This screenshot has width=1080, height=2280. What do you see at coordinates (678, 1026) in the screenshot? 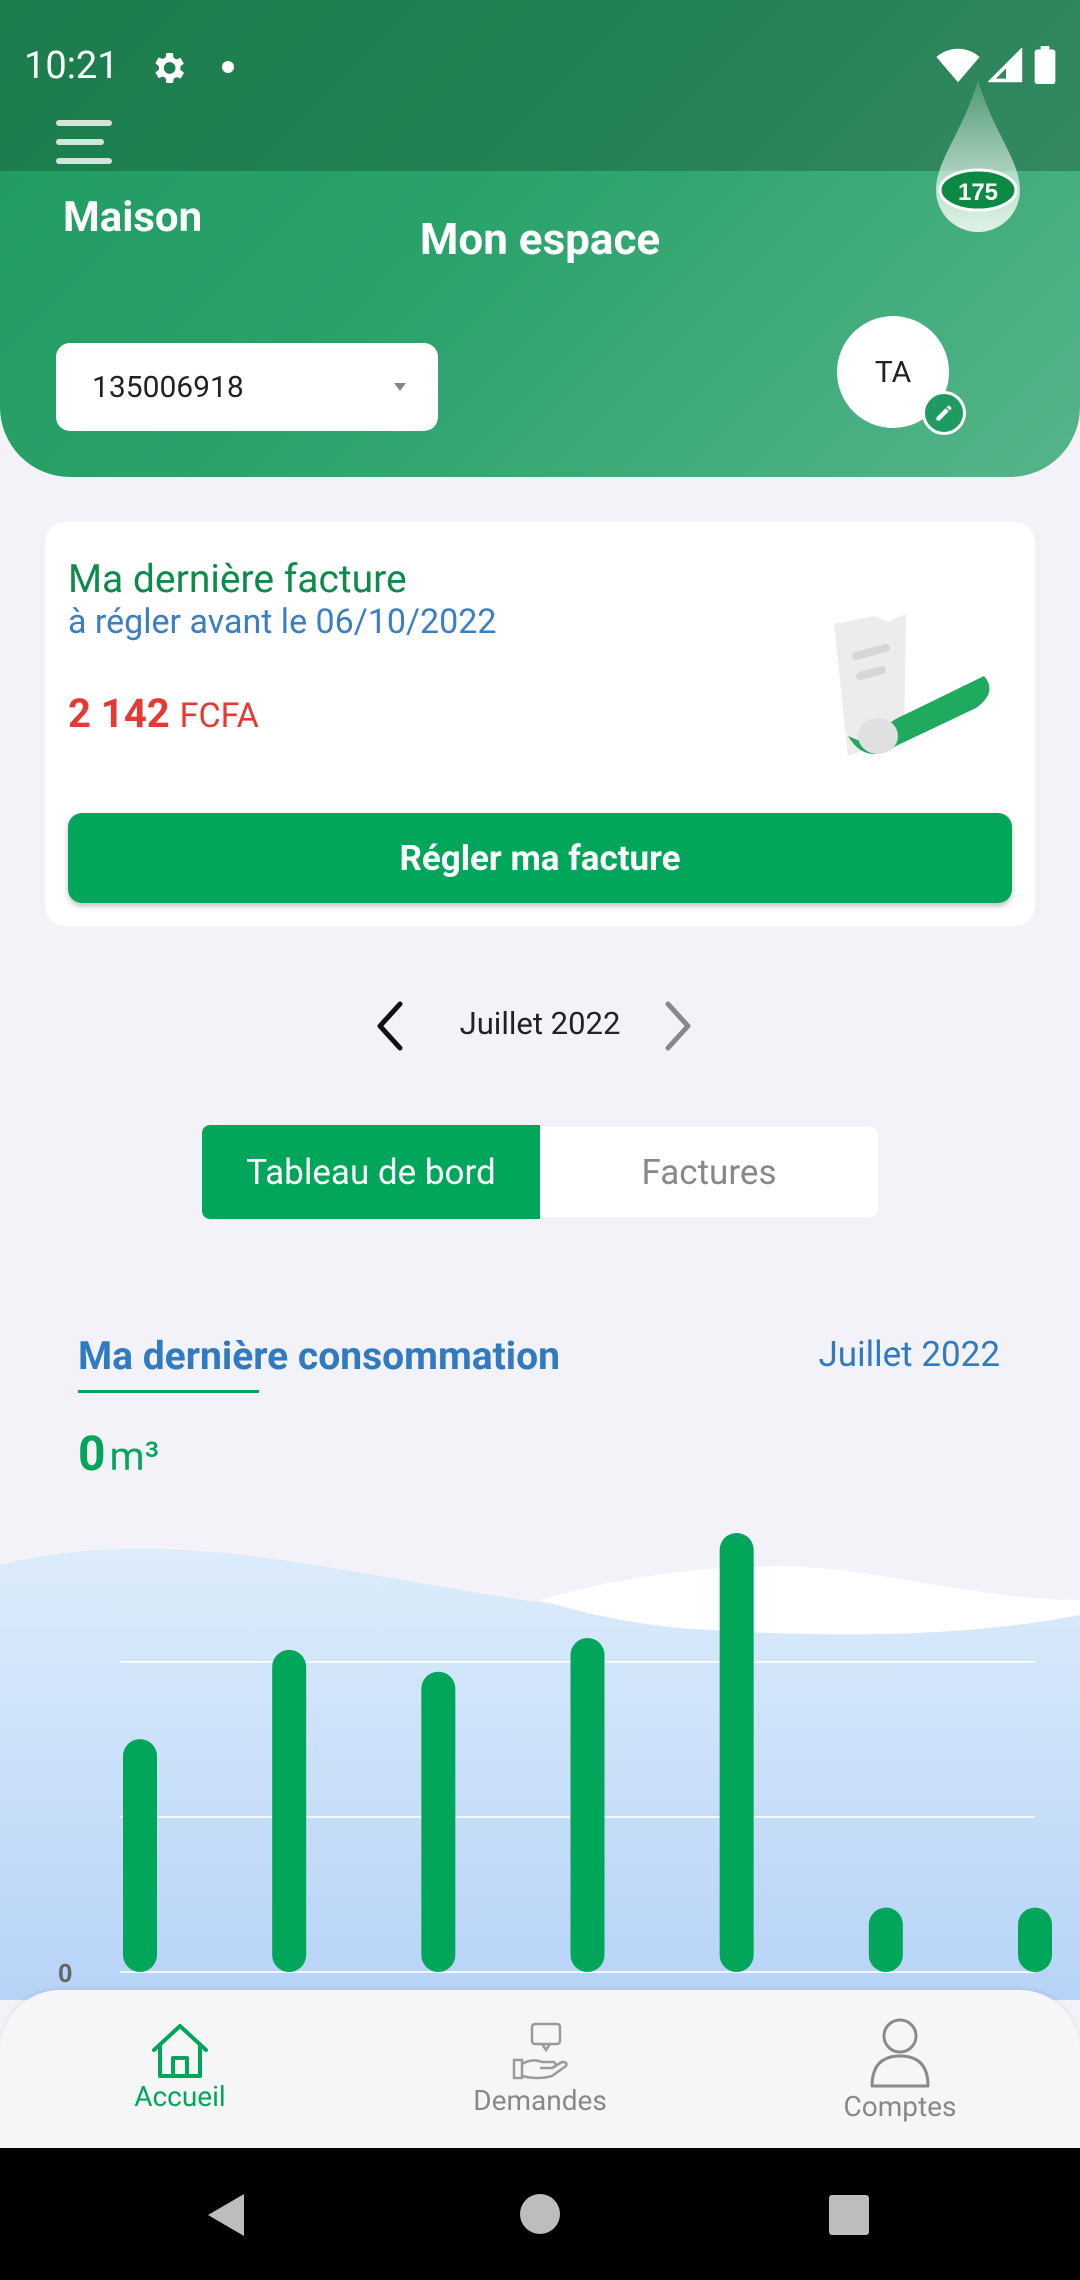
I see `next-month-button` at bounding box center [678, 1026].